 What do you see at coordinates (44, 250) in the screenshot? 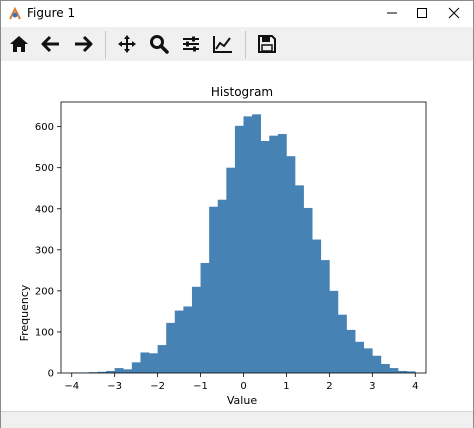
I see `y-tick-label: 300` at bounding box center [44, 250].